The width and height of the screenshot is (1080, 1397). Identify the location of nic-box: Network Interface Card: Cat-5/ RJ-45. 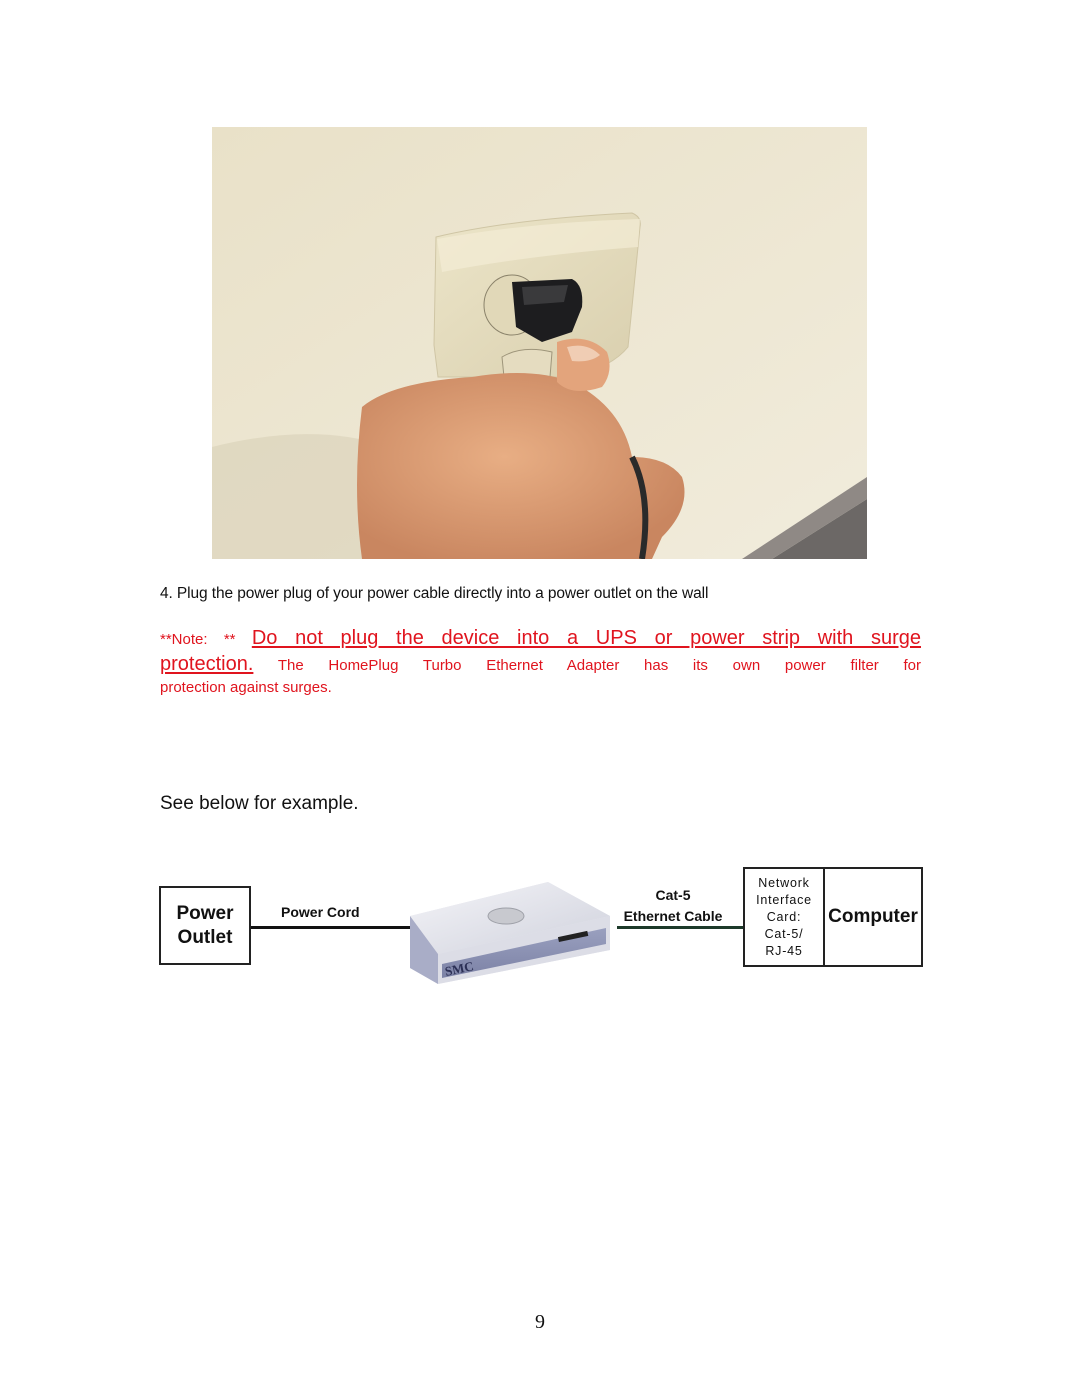
(785, 917).